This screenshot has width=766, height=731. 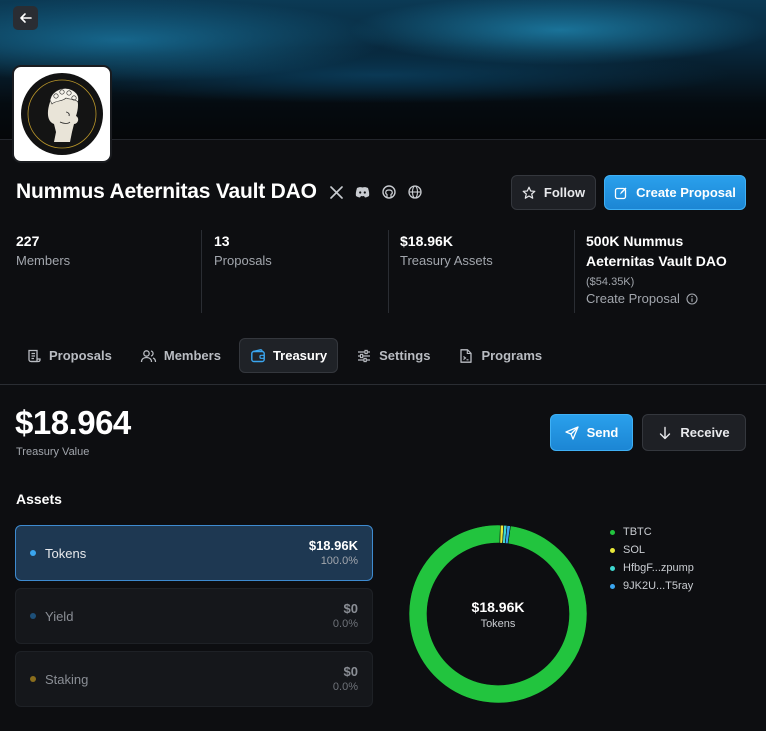 I want to click on follow-button: Follow, so click(x=553, y=192).